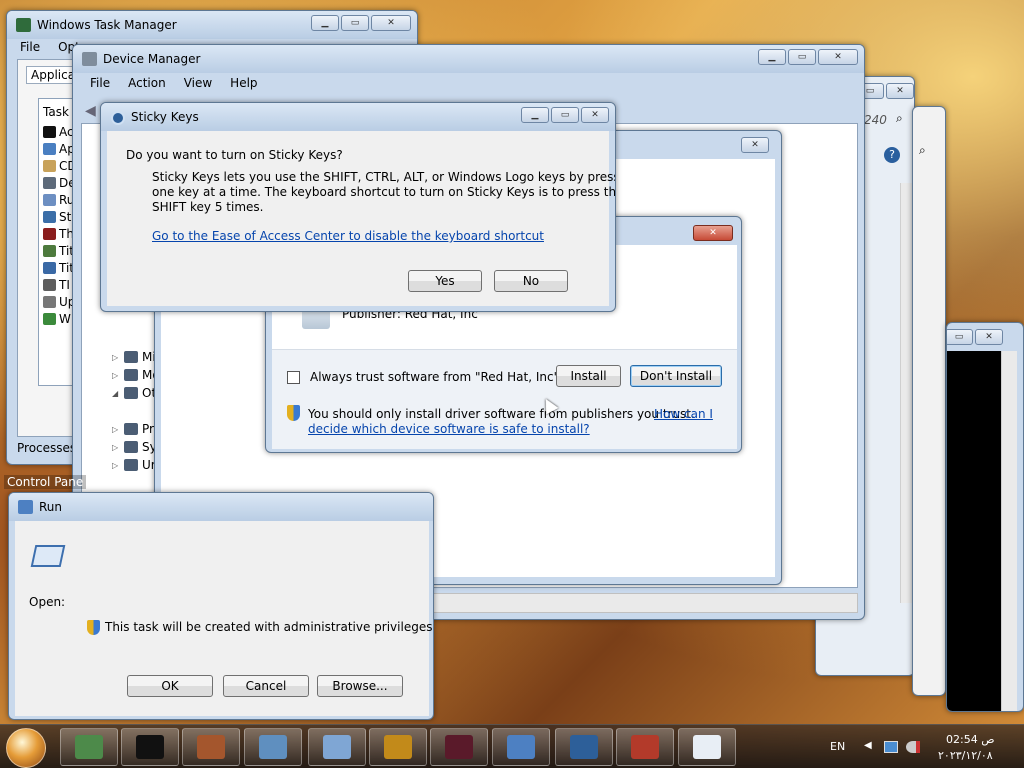 The image size is (1024, 768). Describe the element at coordinates (531, 281) in the screenshot. I see `no-button: No` at that location.